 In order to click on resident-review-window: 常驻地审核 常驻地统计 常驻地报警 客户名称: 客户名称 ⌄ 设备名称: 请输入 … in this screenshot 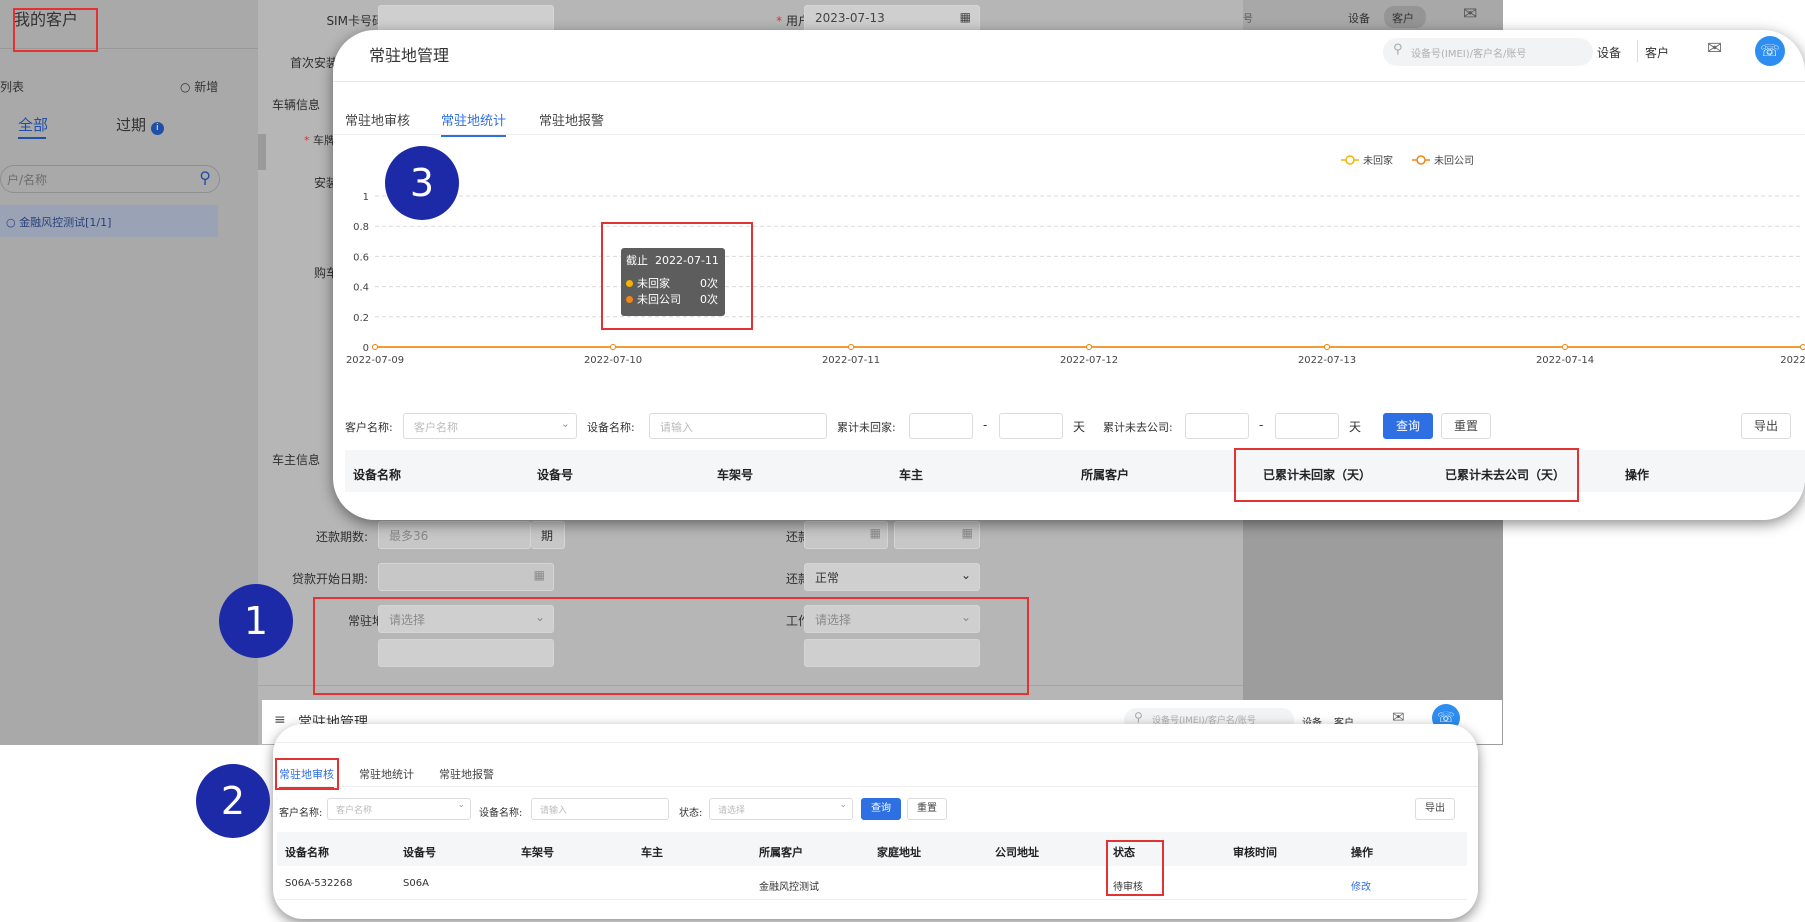, I will do `click(875, 821)`.